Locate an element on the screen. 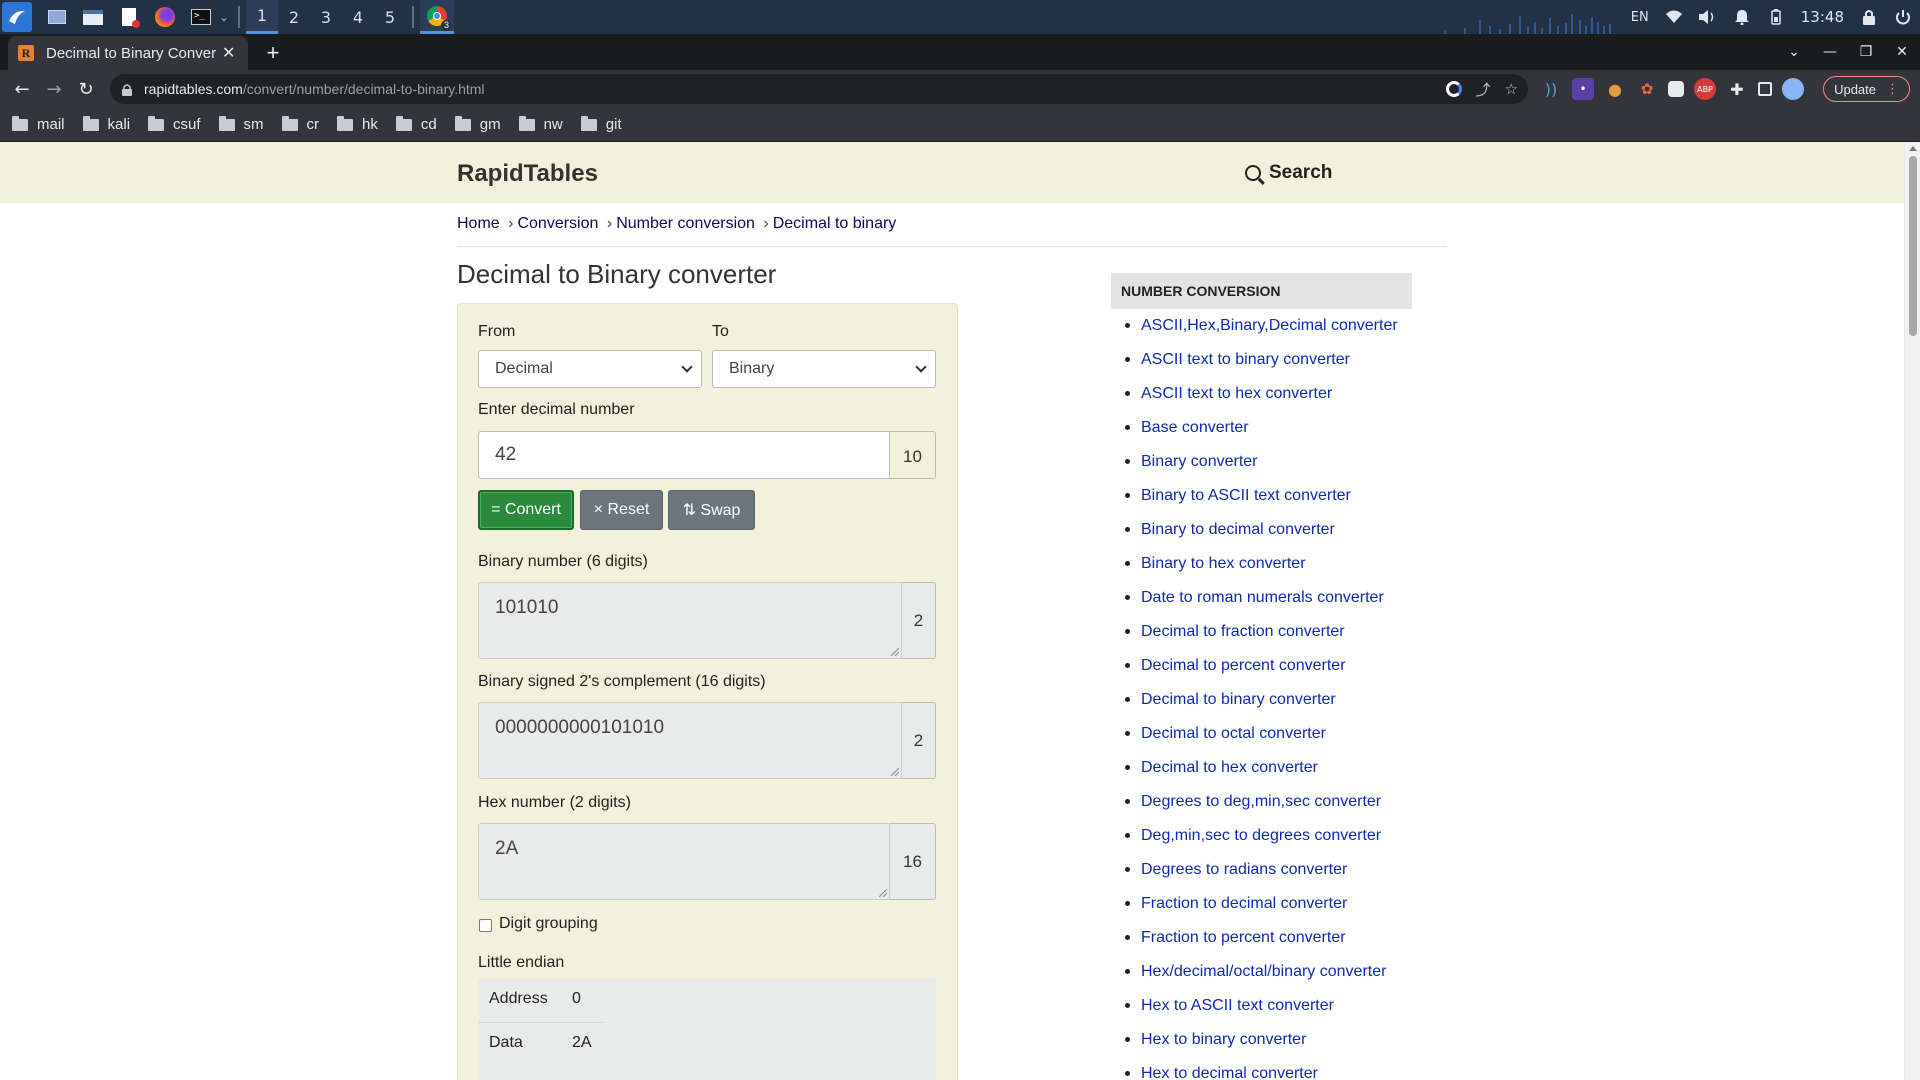 The height and width of the screenshot is (1080, 1920). terminal-icon: >_ is located at coordinates (201, 17).